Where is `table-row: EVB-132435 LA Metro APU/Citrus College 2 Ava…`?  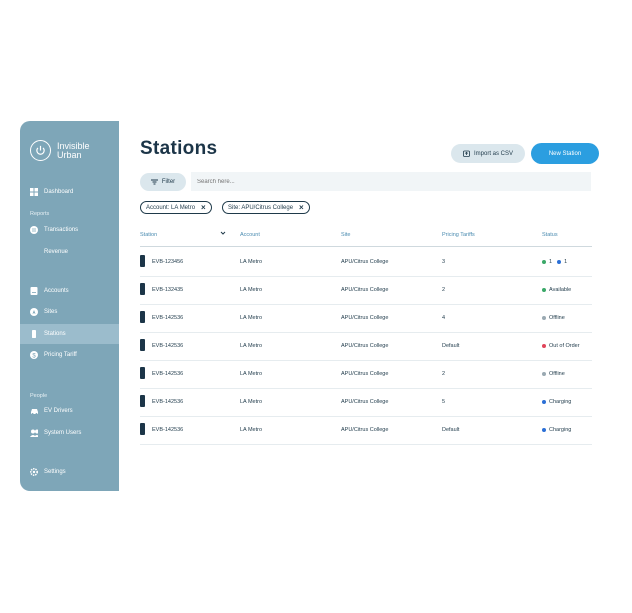 table-row: EVB-132435 LA Metro APU/Citrus College 2 Ava… is located at coordinates (366, 290).